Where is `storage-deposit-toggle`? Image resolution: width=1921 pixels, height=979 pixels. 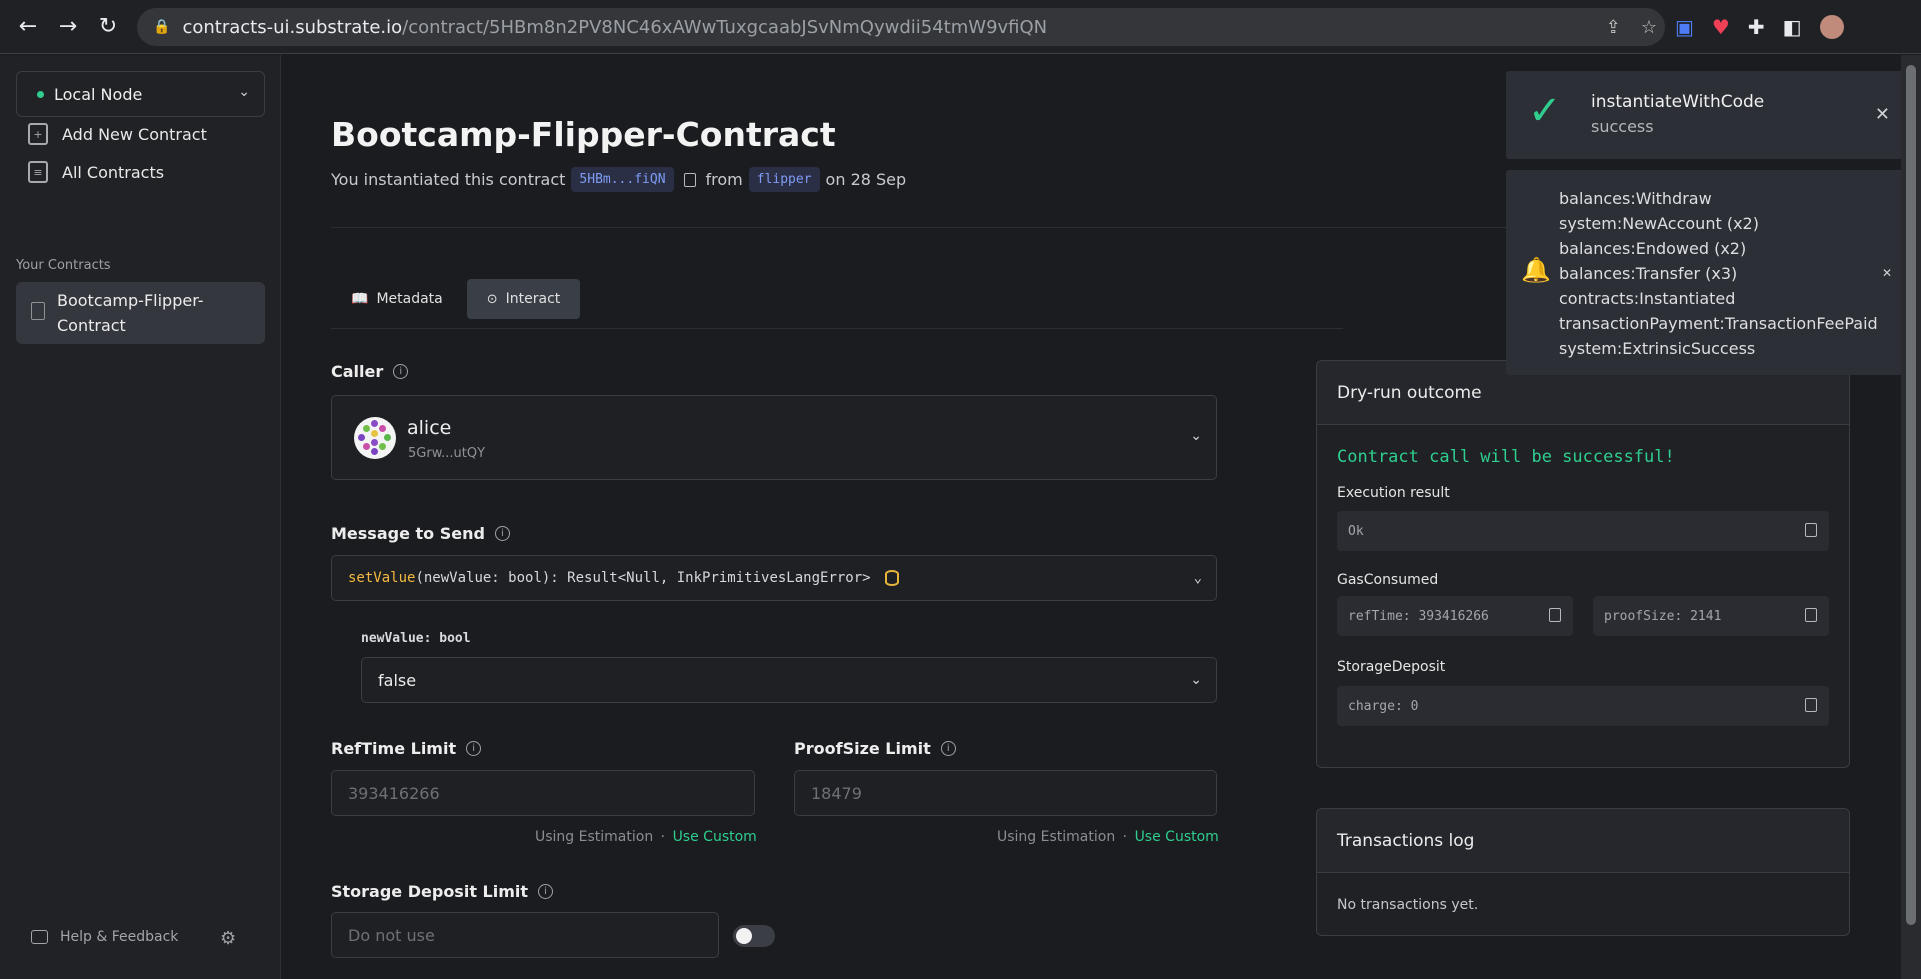
storage-deposit-toggle is located at coordinates (754, 936).